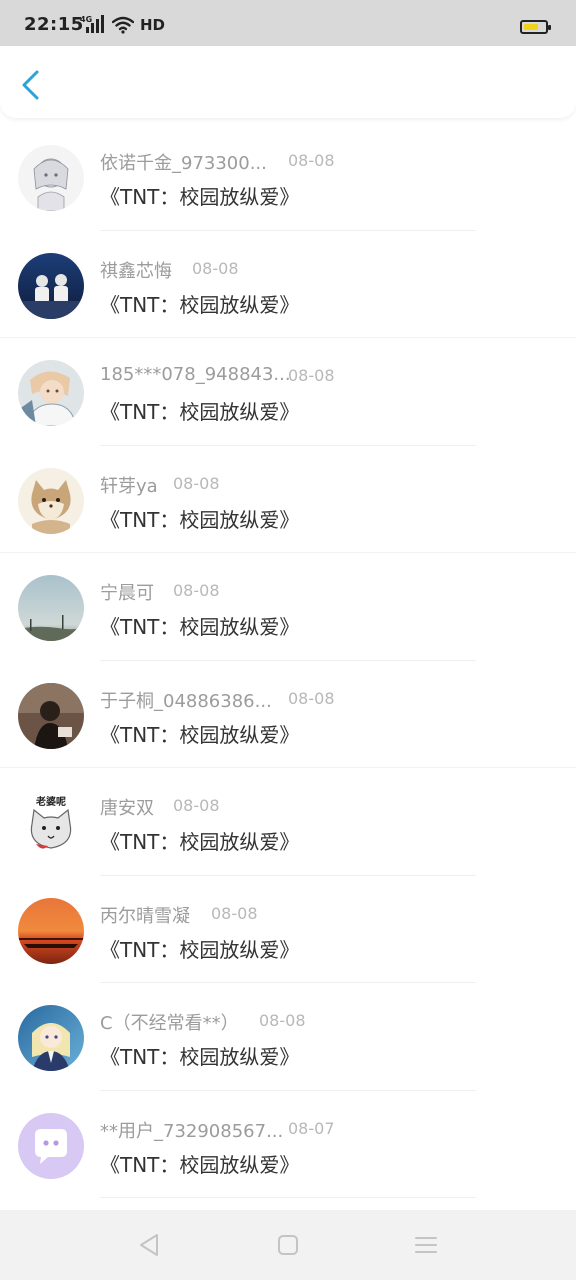 The image size is (576, 1280). Describe the element at coordinates (288, 23) in the screenshot. I see `status-bar: 22:15 4G HD` at that location.